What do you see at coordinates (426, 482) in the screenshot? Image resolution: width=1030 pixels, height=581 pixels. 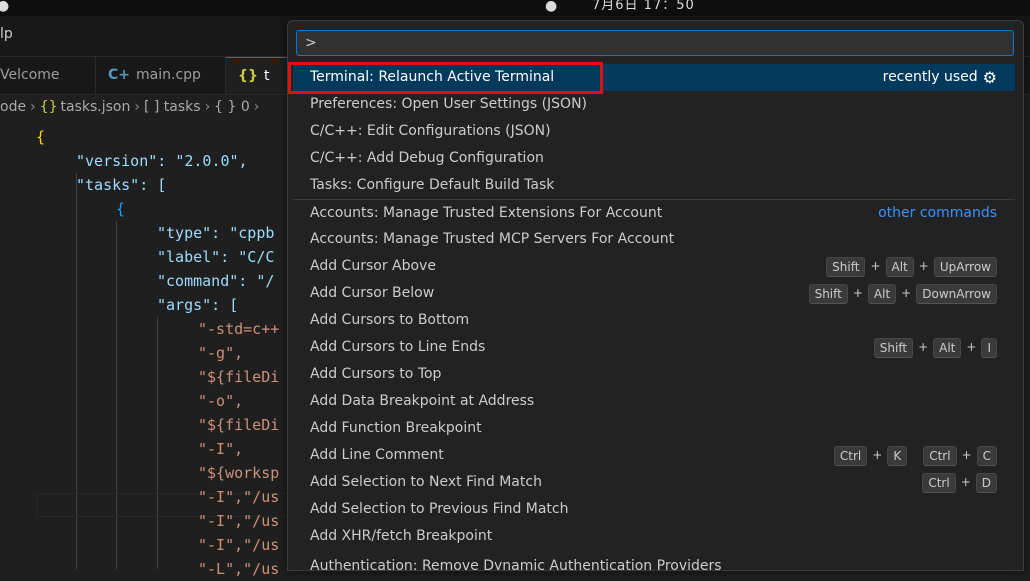 I see `command-label: Add Selection to Next Find Match` at bounding box center [426, 482].